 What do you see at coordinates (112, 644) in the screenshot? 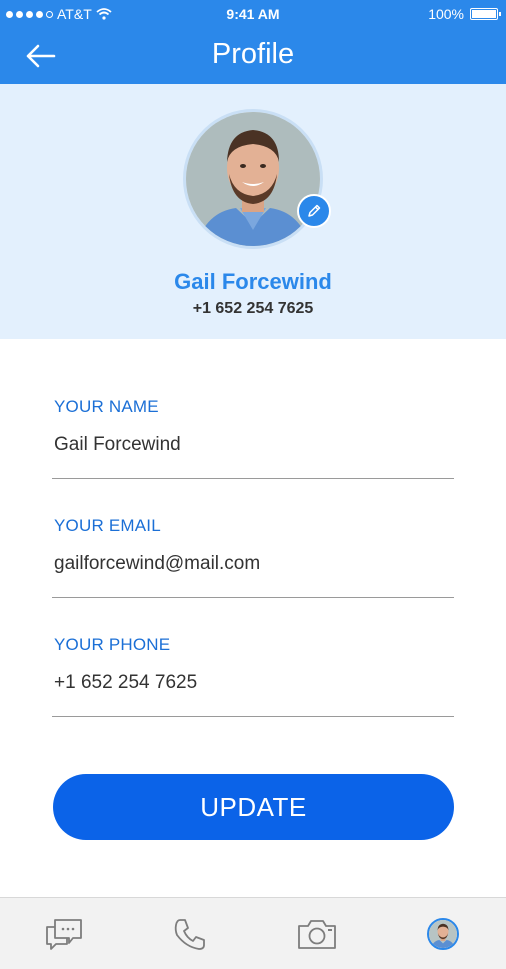
I see `phone-label: YOUR PHONE` at bounding box center [112, 644].